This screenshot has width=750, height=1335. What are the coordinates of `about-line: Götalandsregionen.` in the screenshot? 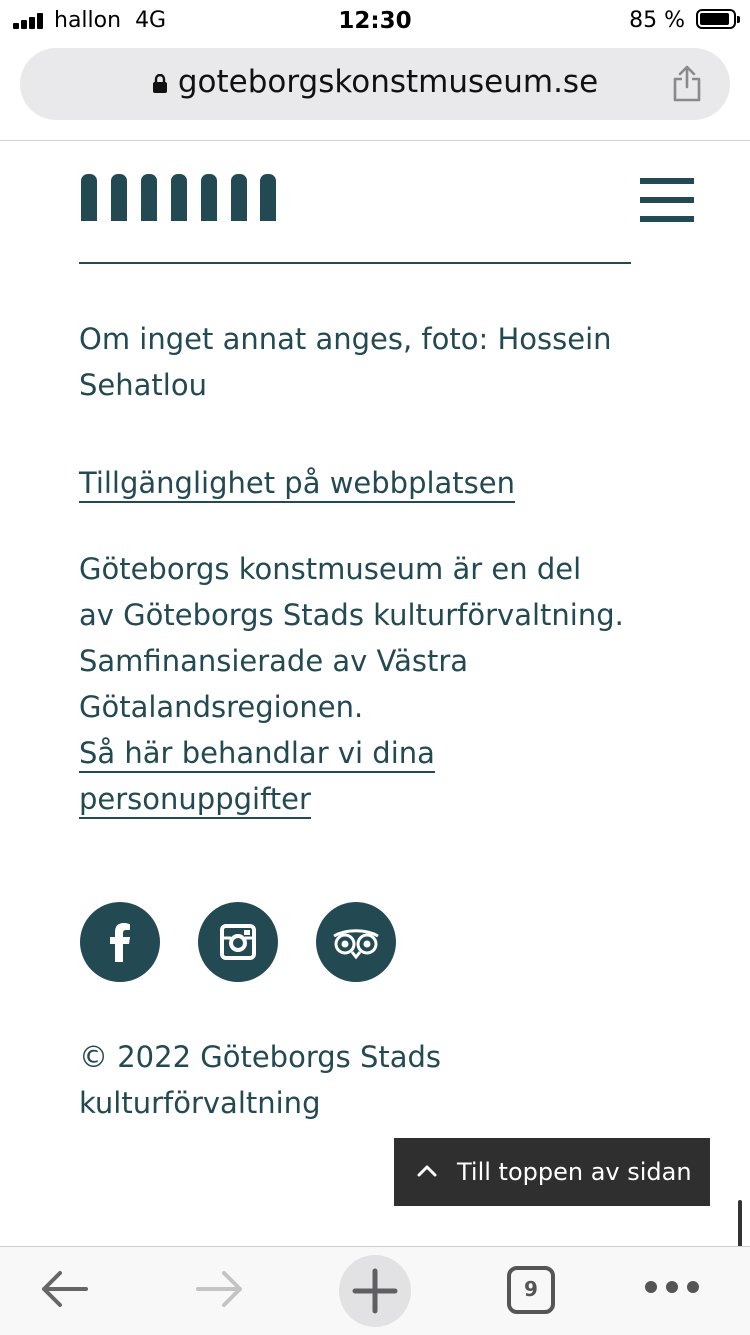 It's located at (221, 707).